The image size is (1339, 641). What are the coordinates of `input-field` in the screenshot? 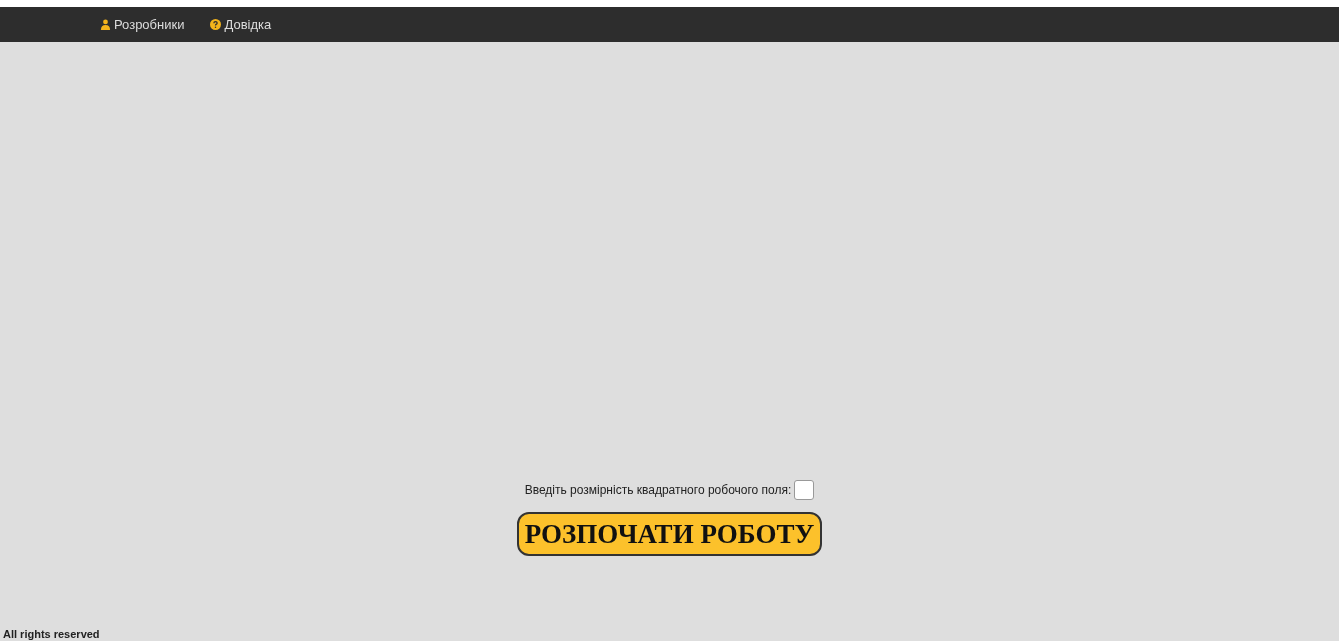 It's located at (804, 490).